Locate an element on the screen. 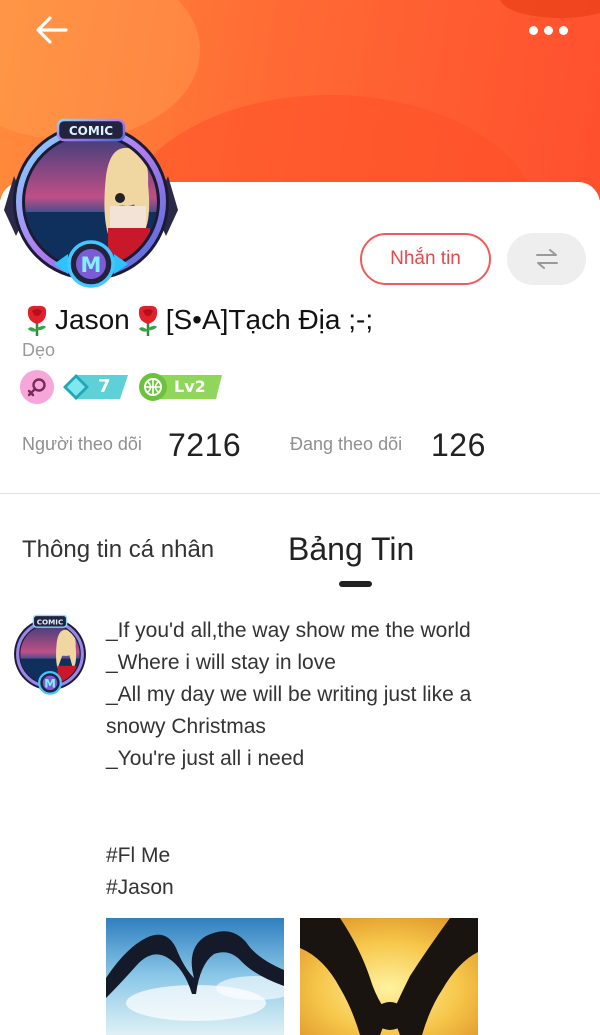 This screenshot has height=1035, width=600. post-avatar-frame-label: COMIC is located at coordinates (50, 621).